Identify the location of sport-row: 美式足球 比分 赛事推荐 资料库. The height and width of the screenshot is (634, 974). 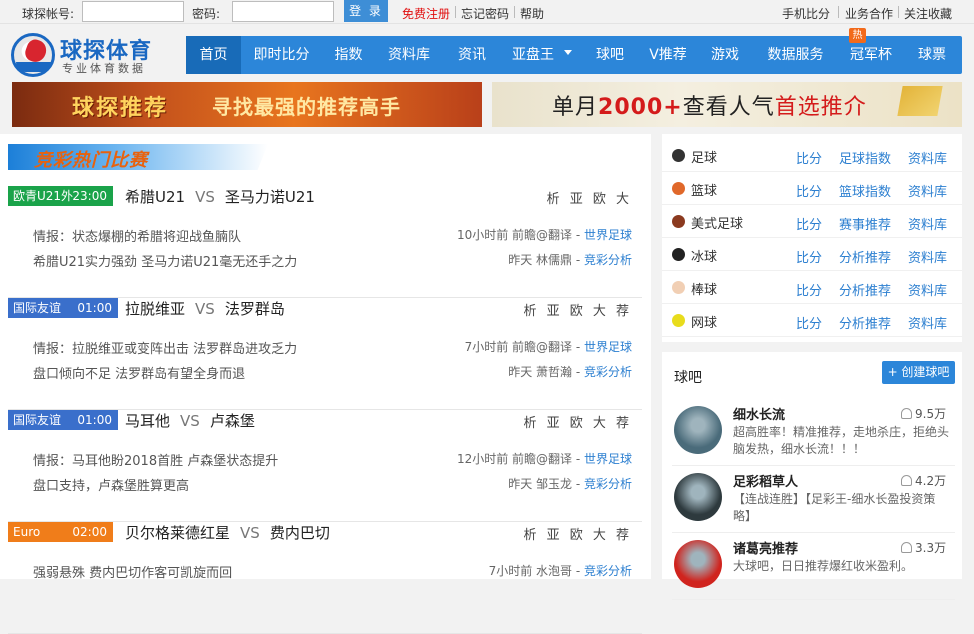
(812, 221).